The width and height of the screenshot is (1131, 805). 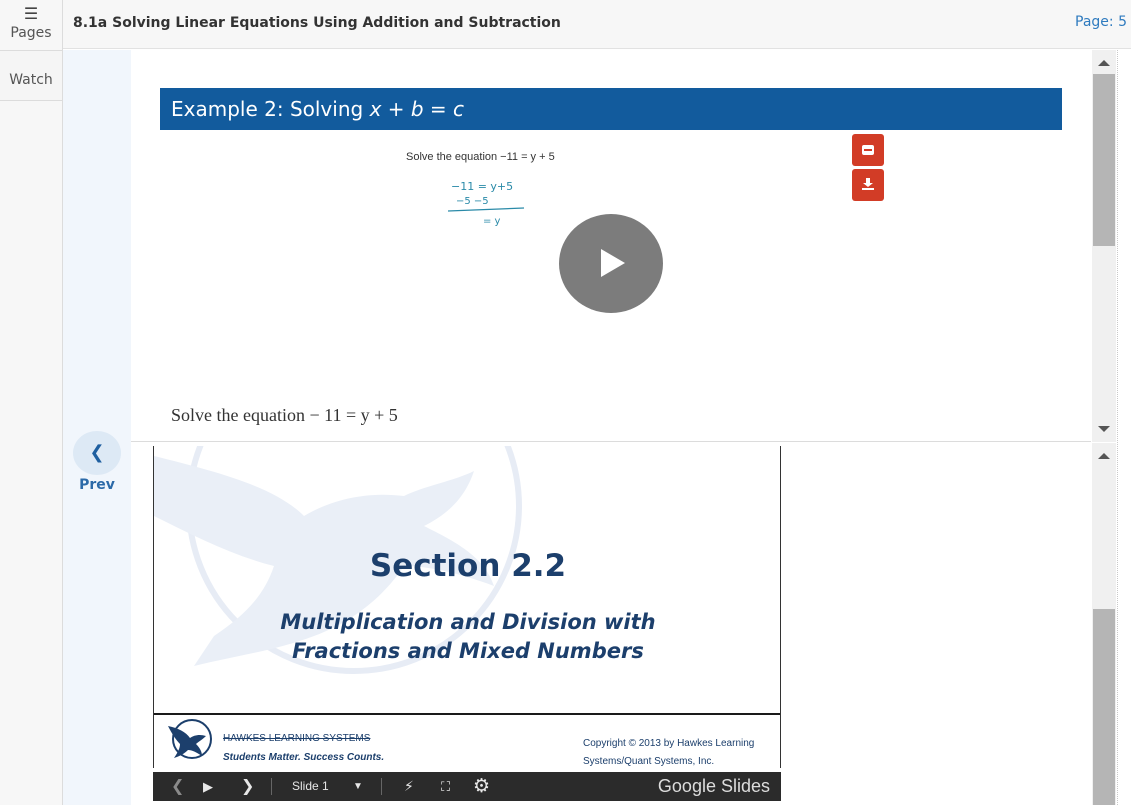 What do you see at coordinates (284, 415) in the screenshot?
I see `equation-text: Solve the equation − 11 = y + 5` at bounding box center [284, 415].